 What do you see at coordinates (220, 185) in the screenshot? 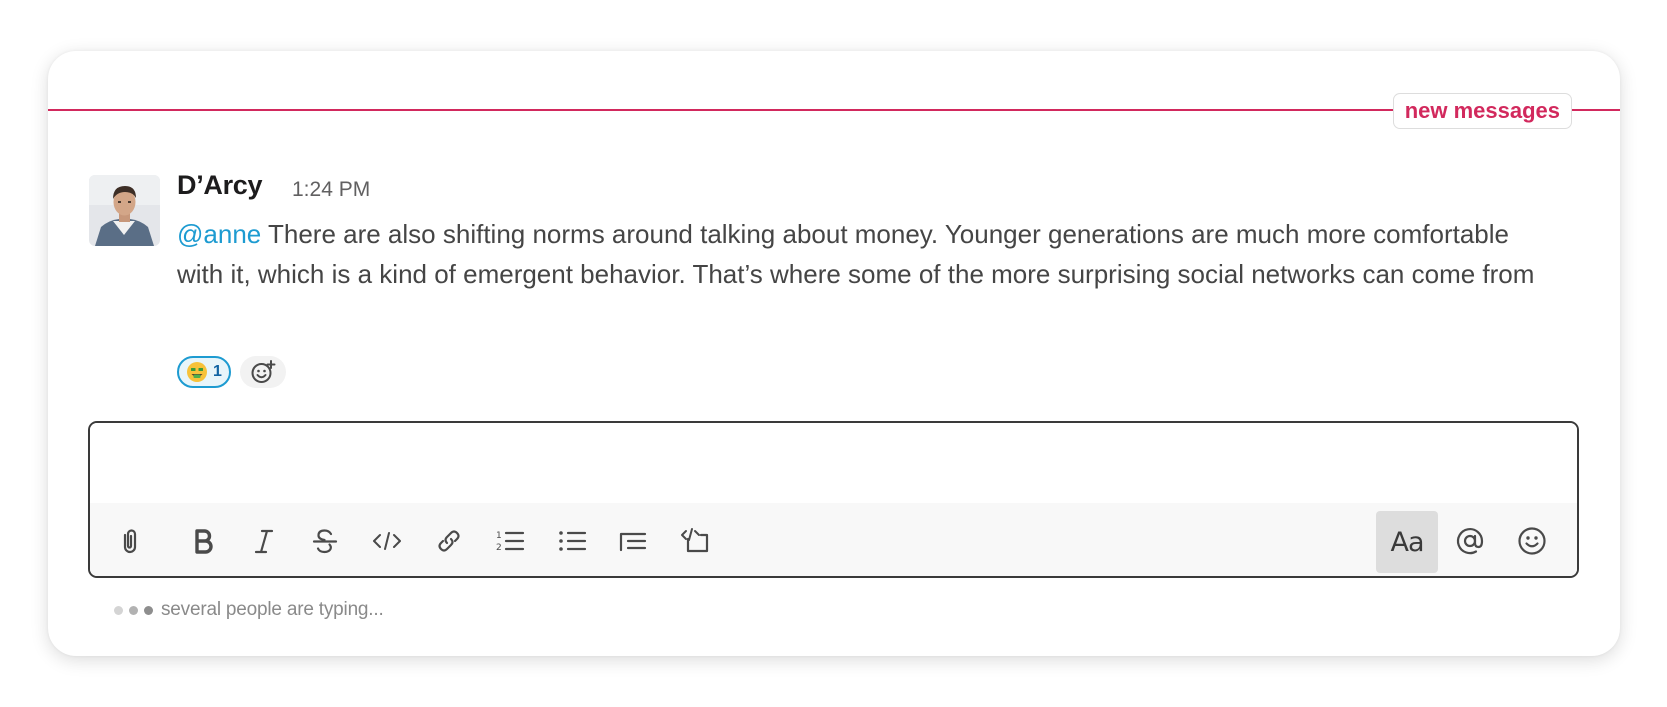
I see `message-author: D’Arcy` at bounding box center [220, 185].